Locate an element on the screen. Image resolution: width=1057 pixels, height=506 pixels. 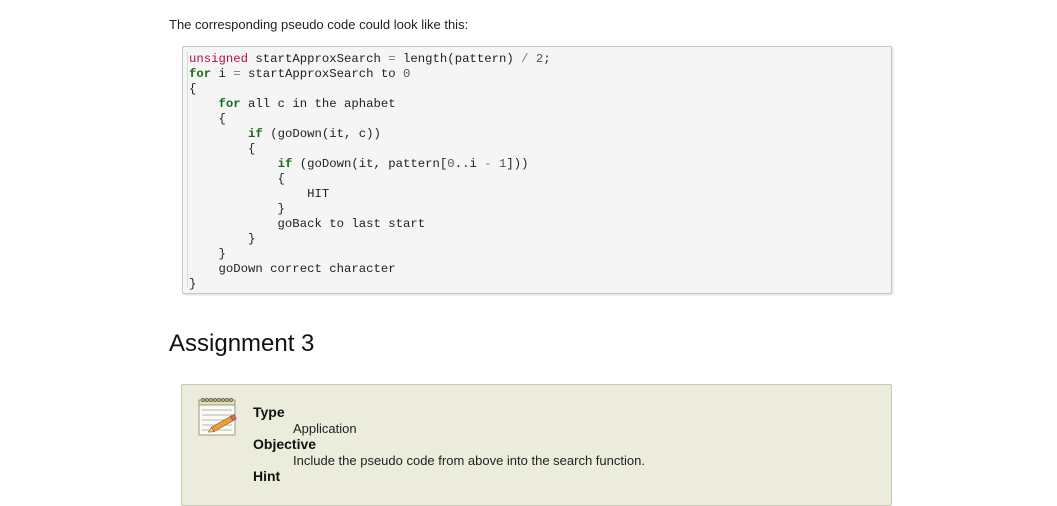
code-number: 1 is located at coordinates (499, 164).